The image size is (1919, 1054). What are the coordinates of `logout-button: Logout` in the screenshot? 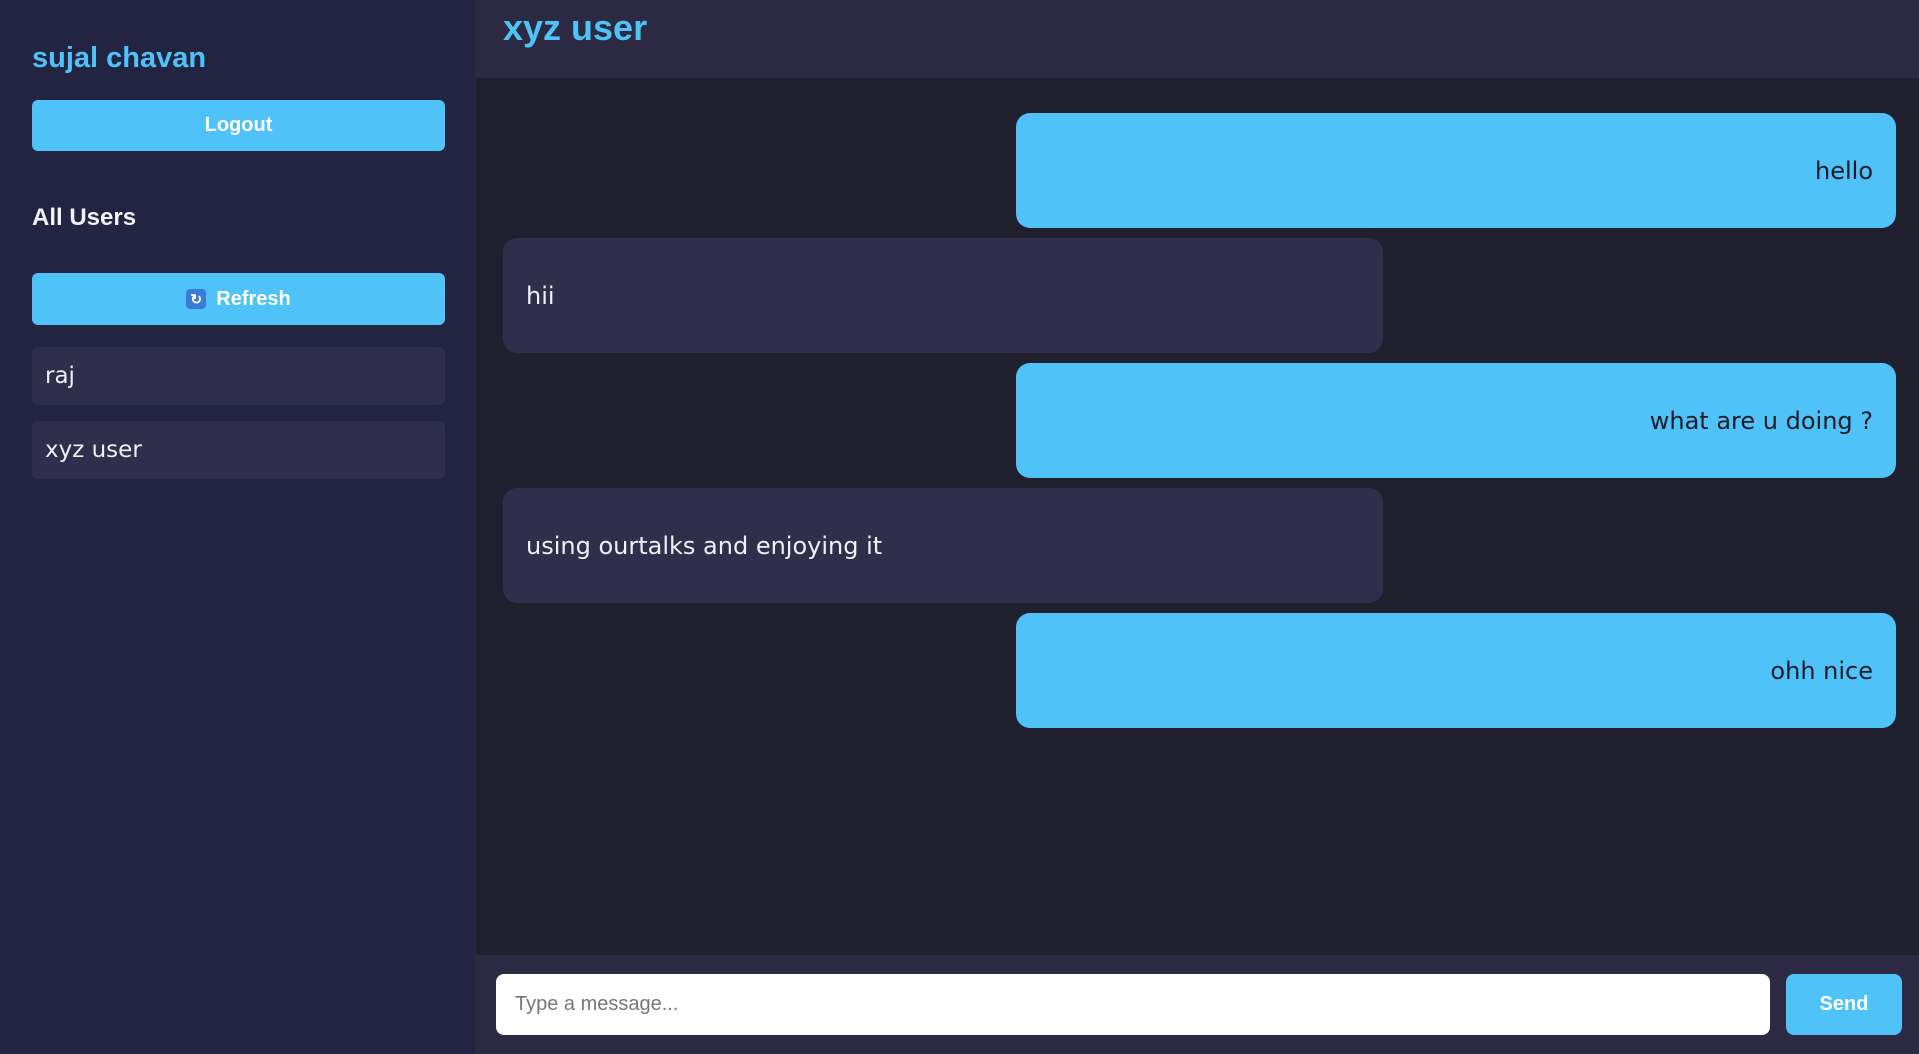 It's located at (238, 125).